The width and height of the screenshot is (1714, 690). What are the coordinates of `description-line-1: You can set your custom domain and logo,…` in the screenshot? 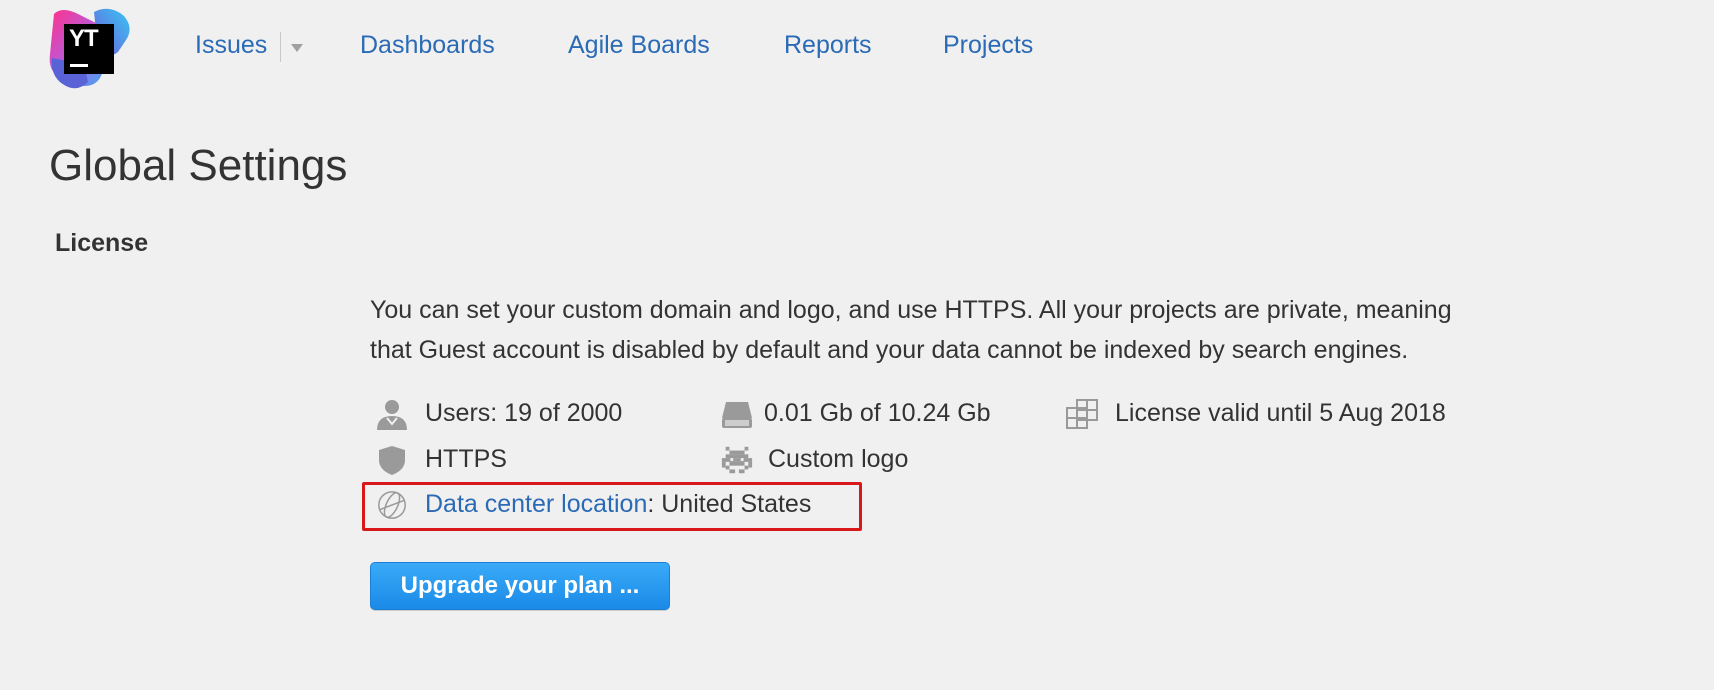 It's located at (911, 310).